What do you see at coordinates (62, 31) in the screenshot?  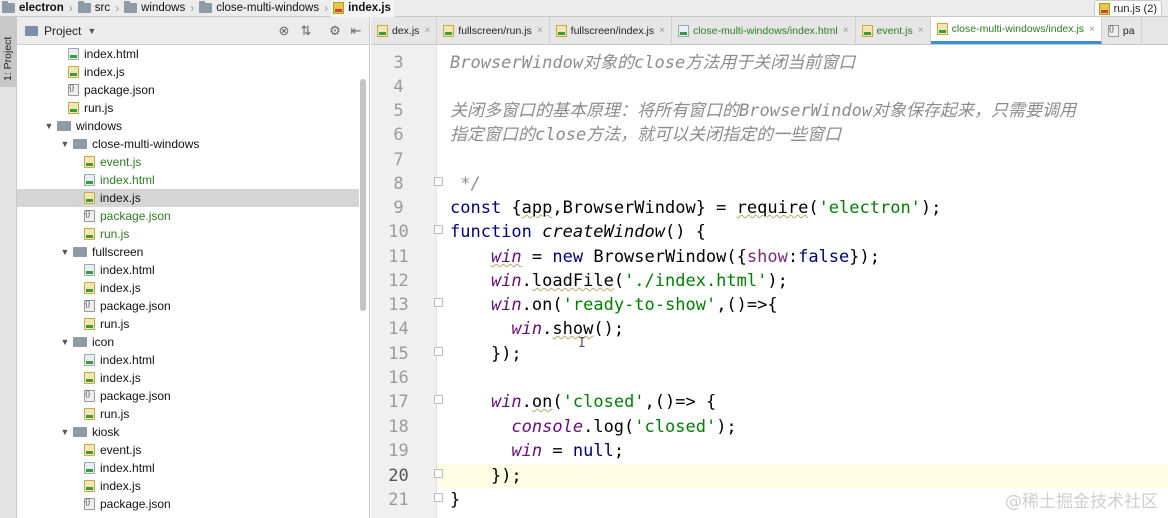 I see `project-panel-title: Project` at bounding box center [62, 31].